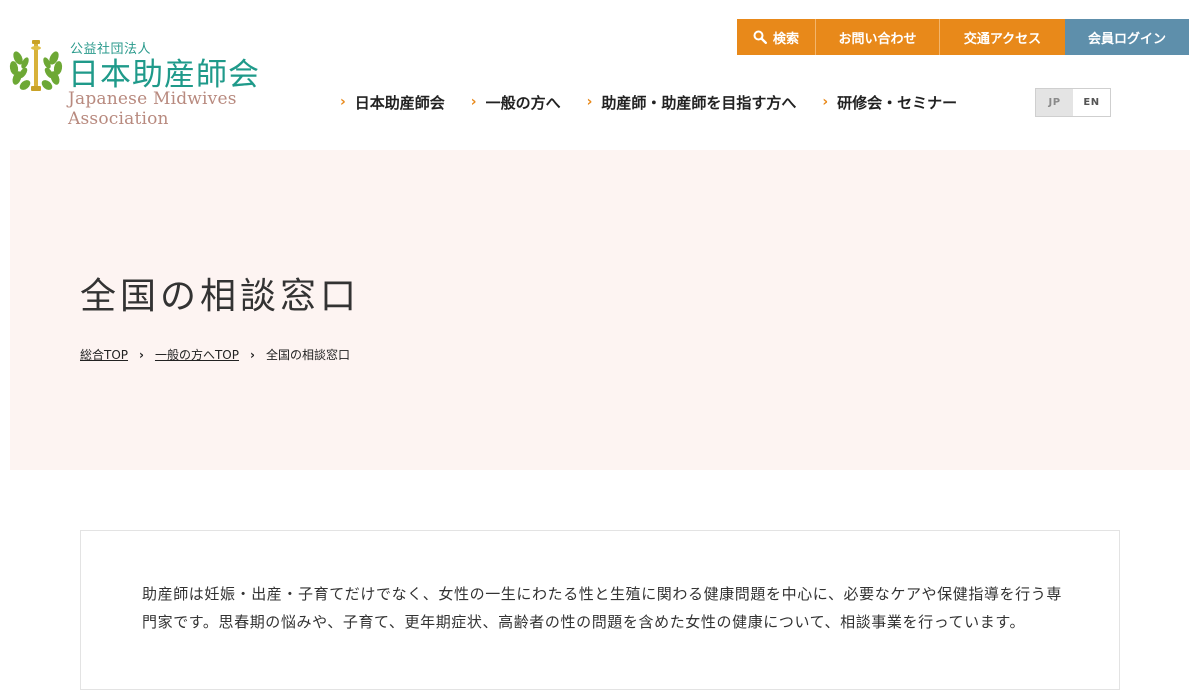 This screenshot has width=1200, height=690. I want to click on contact-button: お問い合わせ, so click(878, 37).